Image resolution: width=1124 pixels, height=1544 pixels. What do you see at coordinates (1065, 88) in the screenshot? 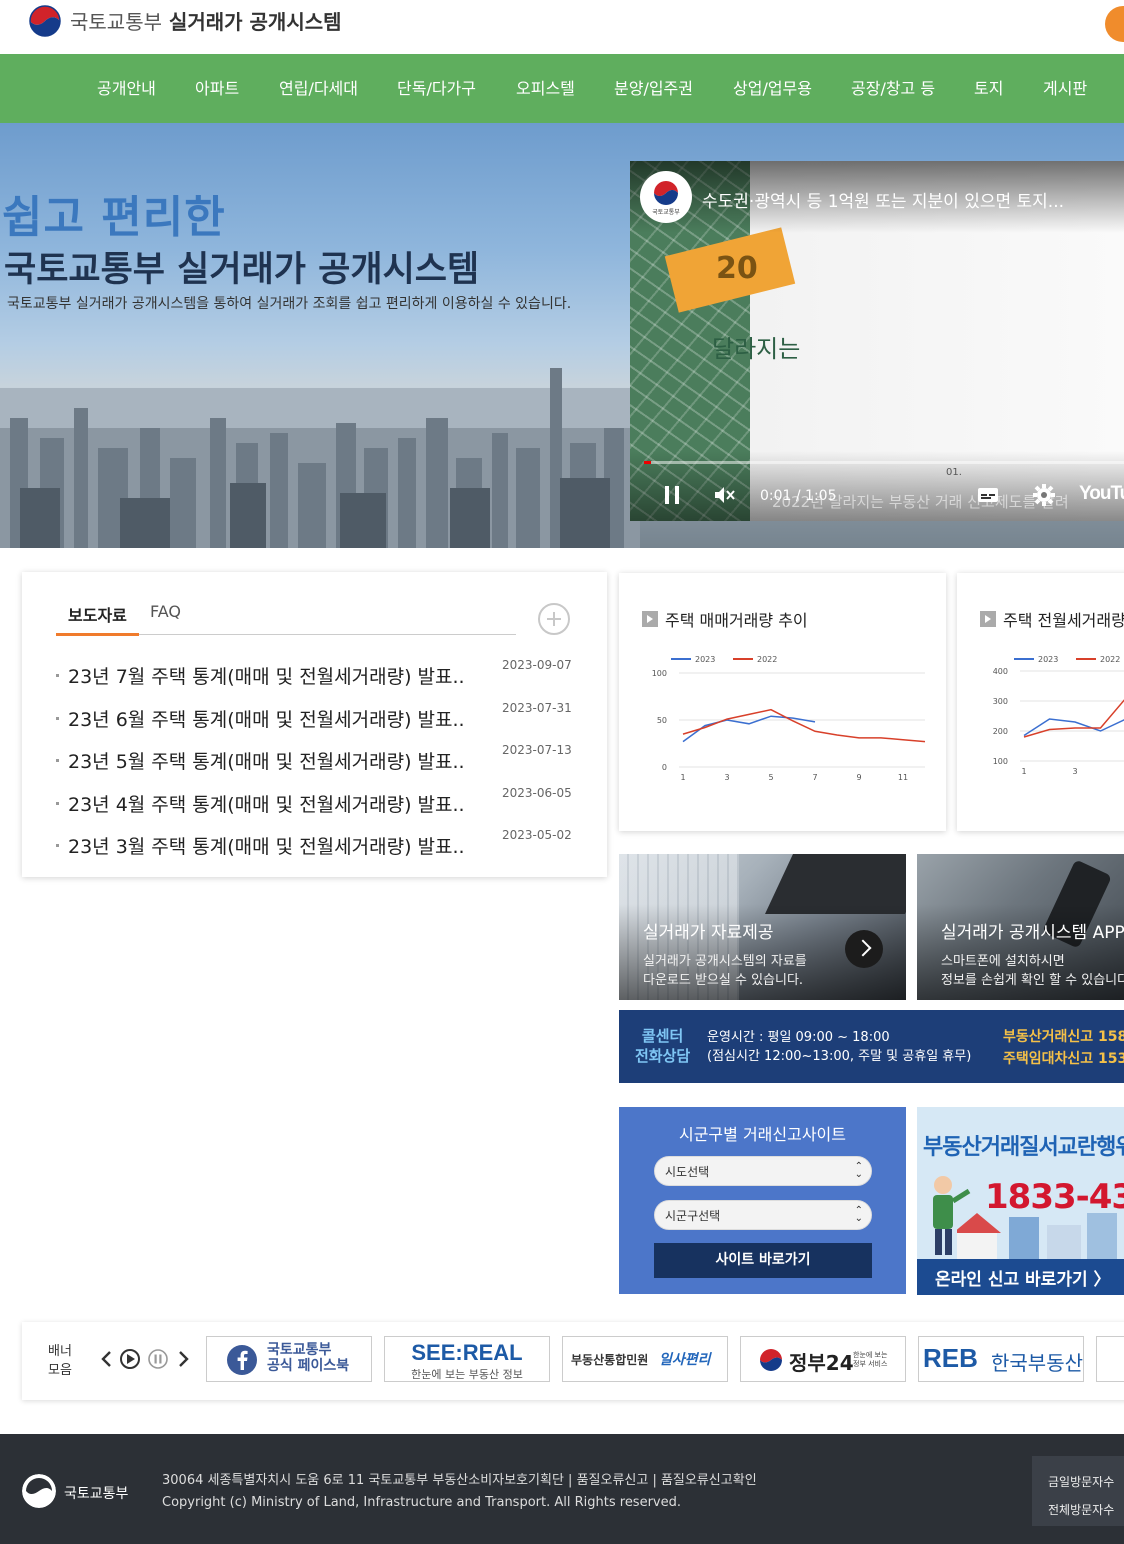
I see `nav-item-board: 게시판` at bounding box center [1065, 88].